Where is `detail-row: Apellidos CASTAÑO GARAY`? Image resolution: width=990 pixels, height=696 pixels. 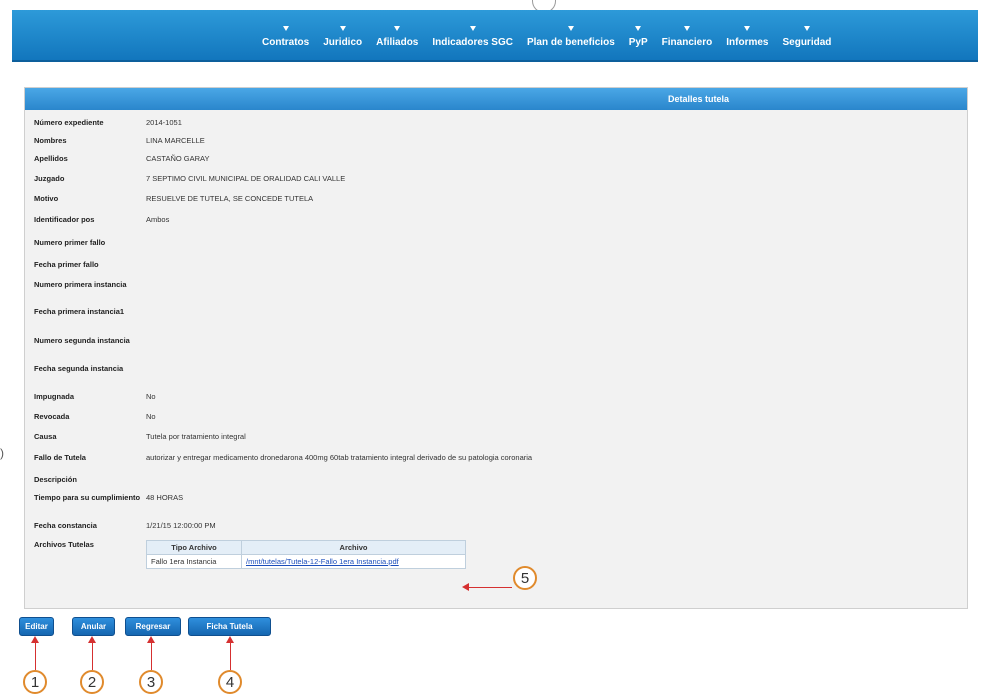 detail-row: Apellidos CASTAÑO GARAY is located at coordinates (283, 164).